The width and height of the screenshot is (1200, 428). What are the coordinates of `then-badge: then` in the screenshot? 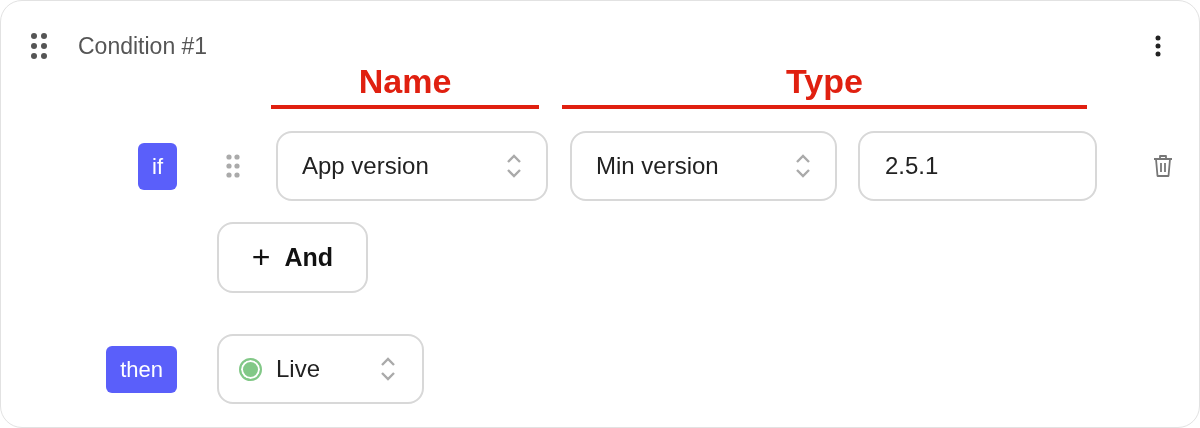 It's located at (141, 369).